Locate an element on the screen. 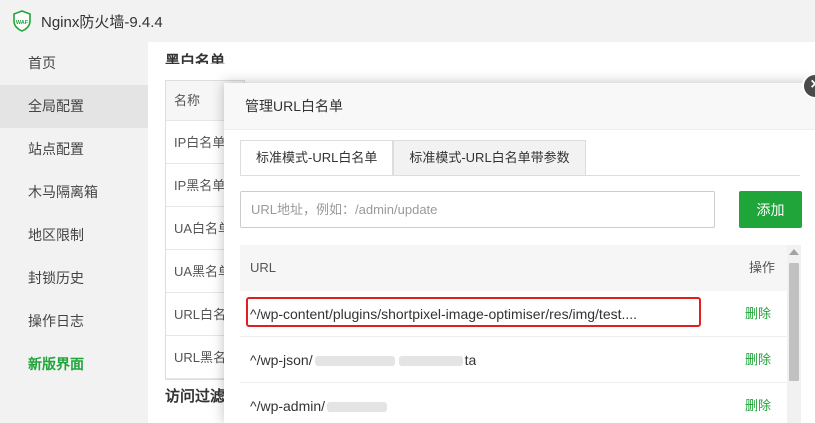  scroll-up-arrow-icon is located at coordinates (794, 252).